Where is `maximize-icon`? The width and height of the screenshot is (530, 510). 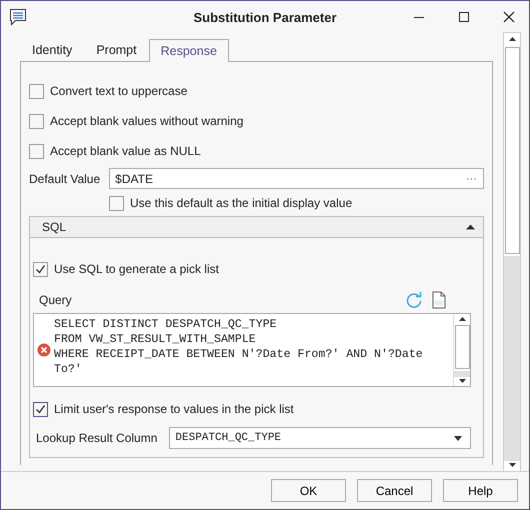
maximize-icon is located at coordinates (464, 17).